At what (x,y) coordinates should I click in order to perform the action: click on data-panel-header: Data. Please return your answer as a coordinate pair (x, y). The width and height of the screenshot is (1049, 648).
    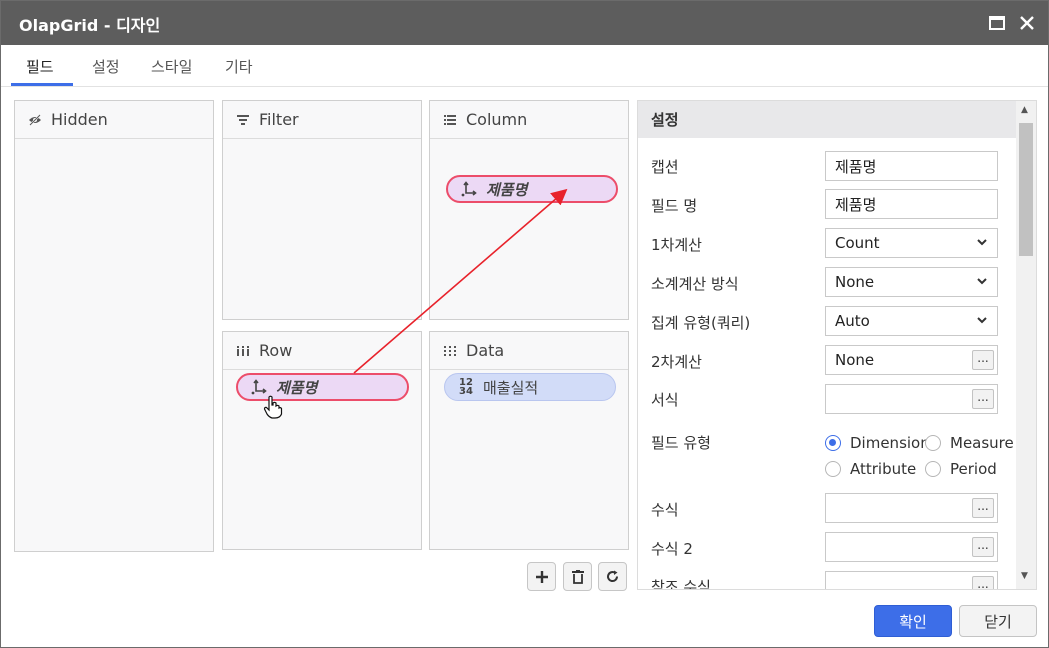
    Looking at the image, I should click on (529, 351).